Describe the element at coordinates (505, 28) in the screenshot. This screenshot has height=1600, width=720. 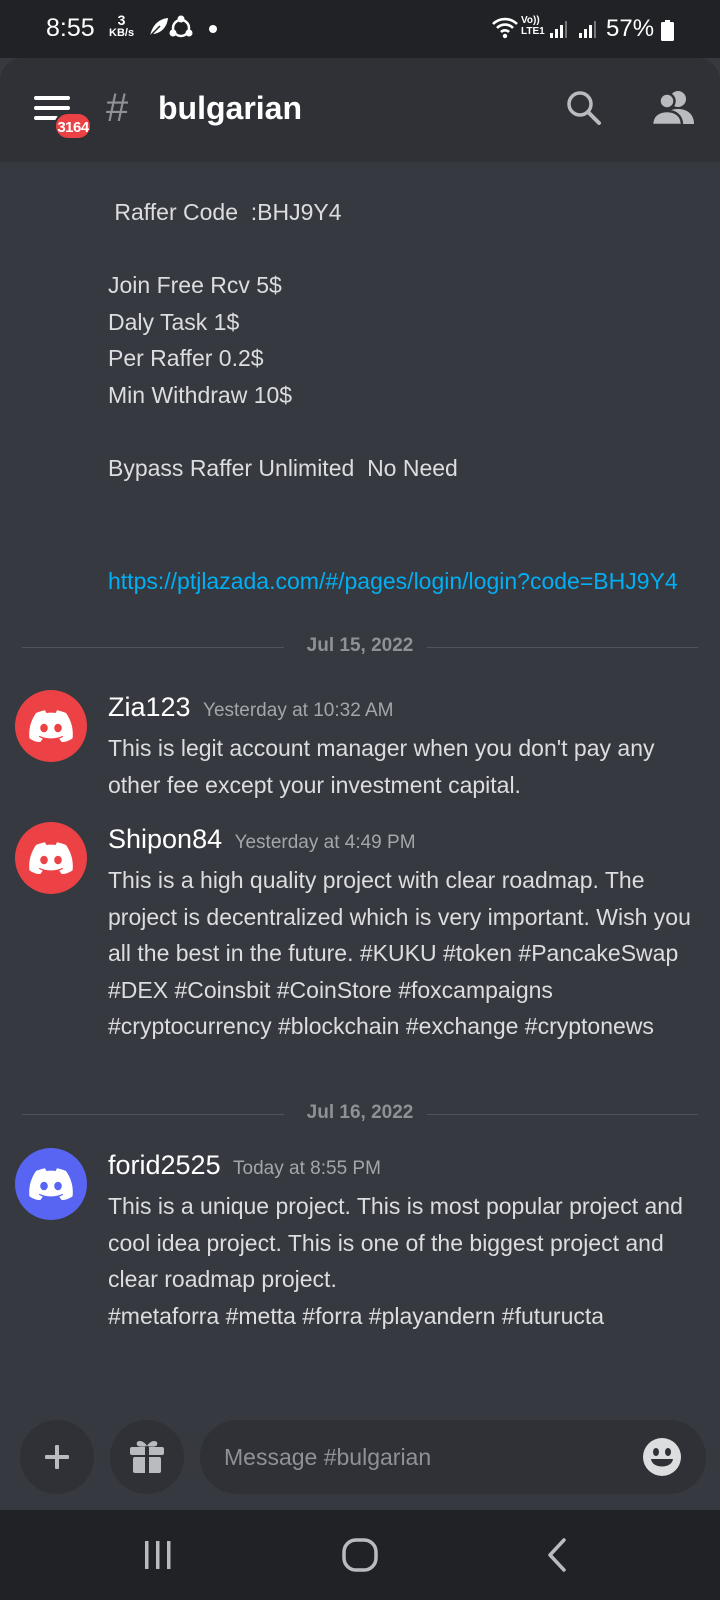
I see `wifi-icon` at that location.